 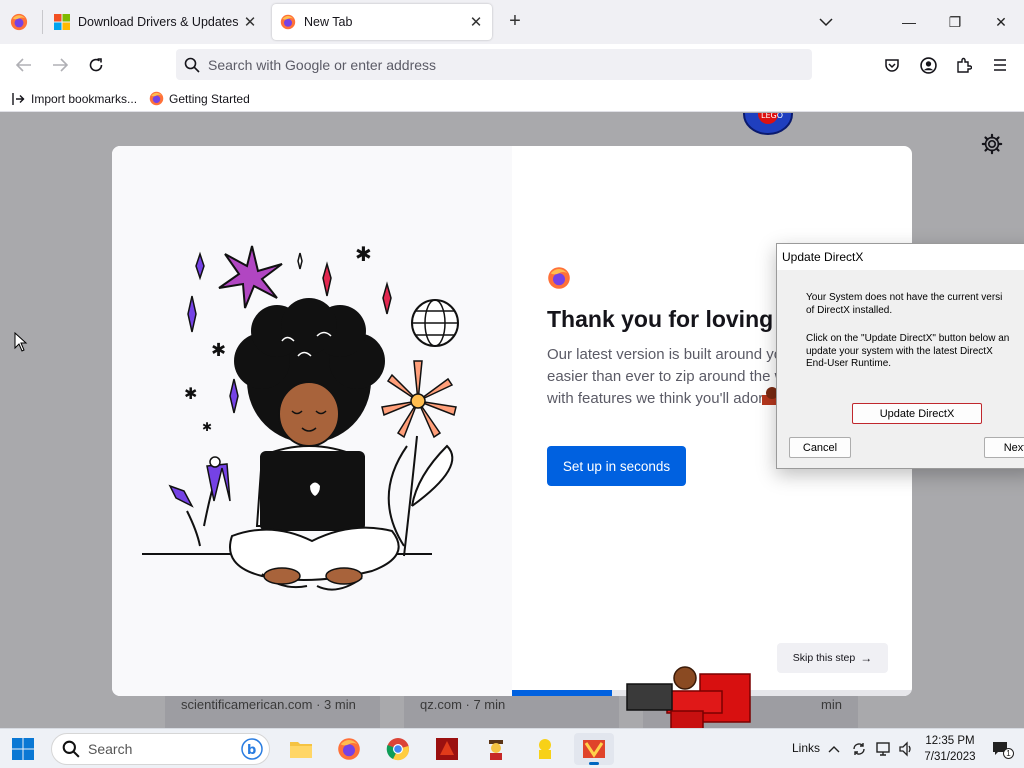 I want to click on import-icon, so click(x=18, y=98).